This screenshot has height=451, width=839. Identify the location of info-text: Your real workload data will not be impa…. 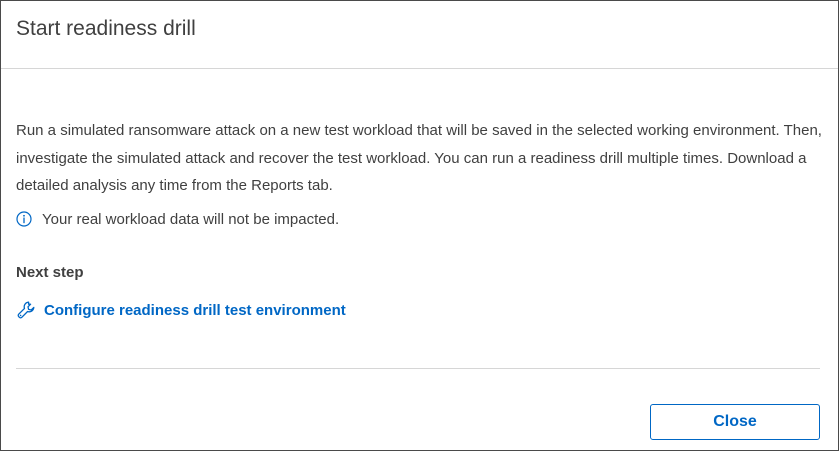
(191, 219).